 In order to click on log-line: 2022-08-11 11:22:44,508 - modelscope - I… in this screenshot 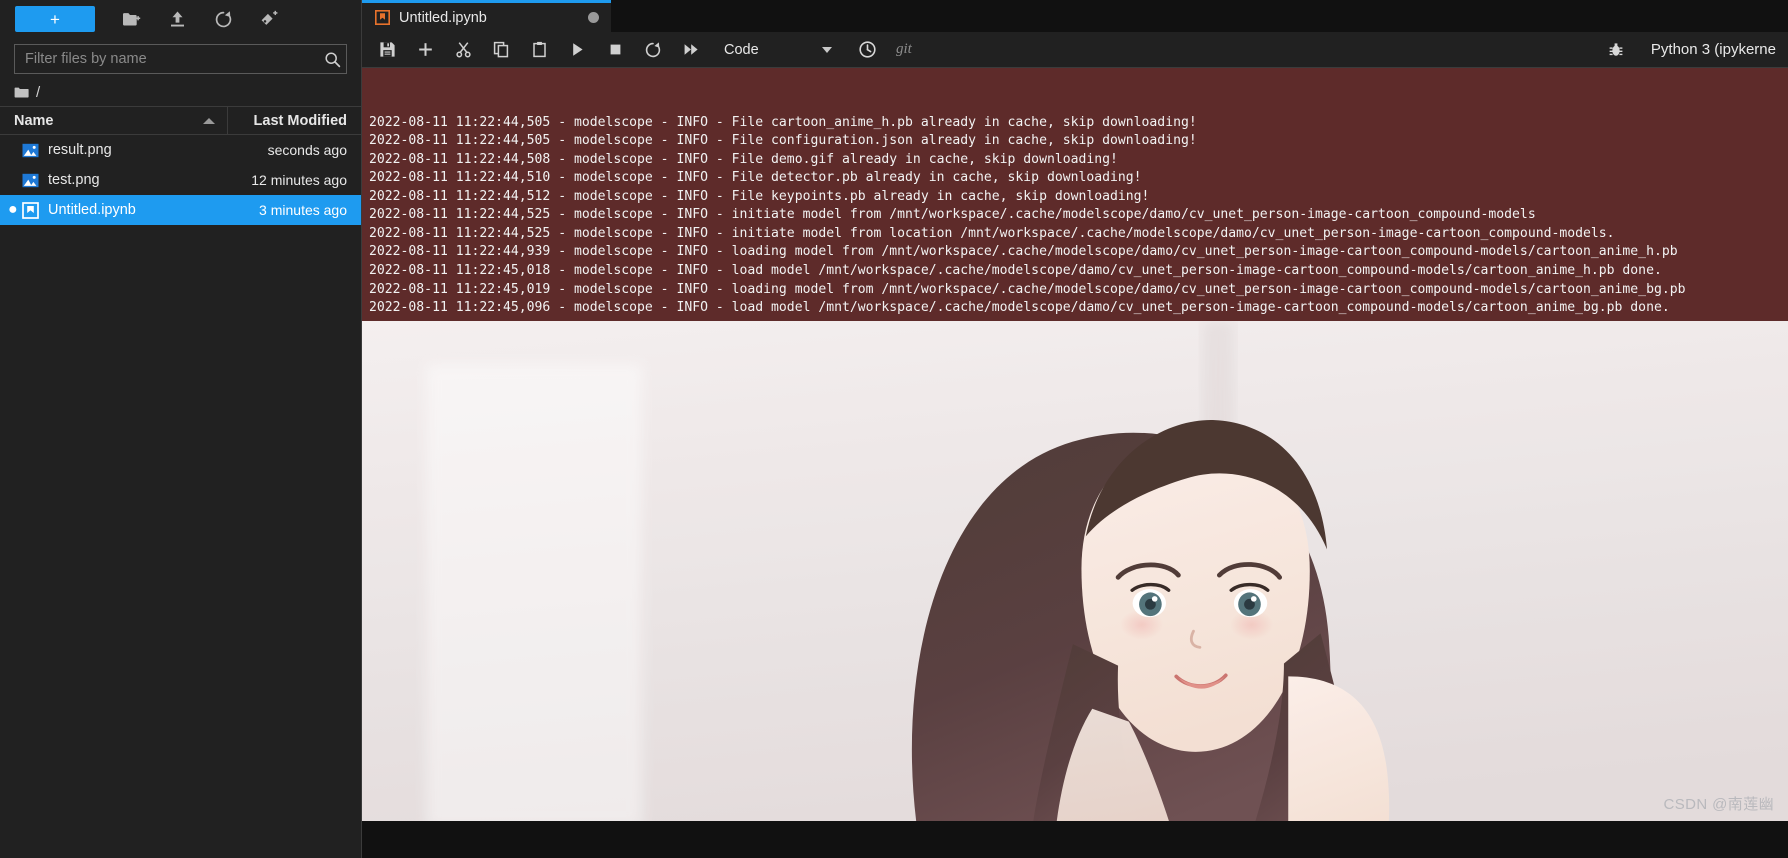, I will do `click(743, 159)`.